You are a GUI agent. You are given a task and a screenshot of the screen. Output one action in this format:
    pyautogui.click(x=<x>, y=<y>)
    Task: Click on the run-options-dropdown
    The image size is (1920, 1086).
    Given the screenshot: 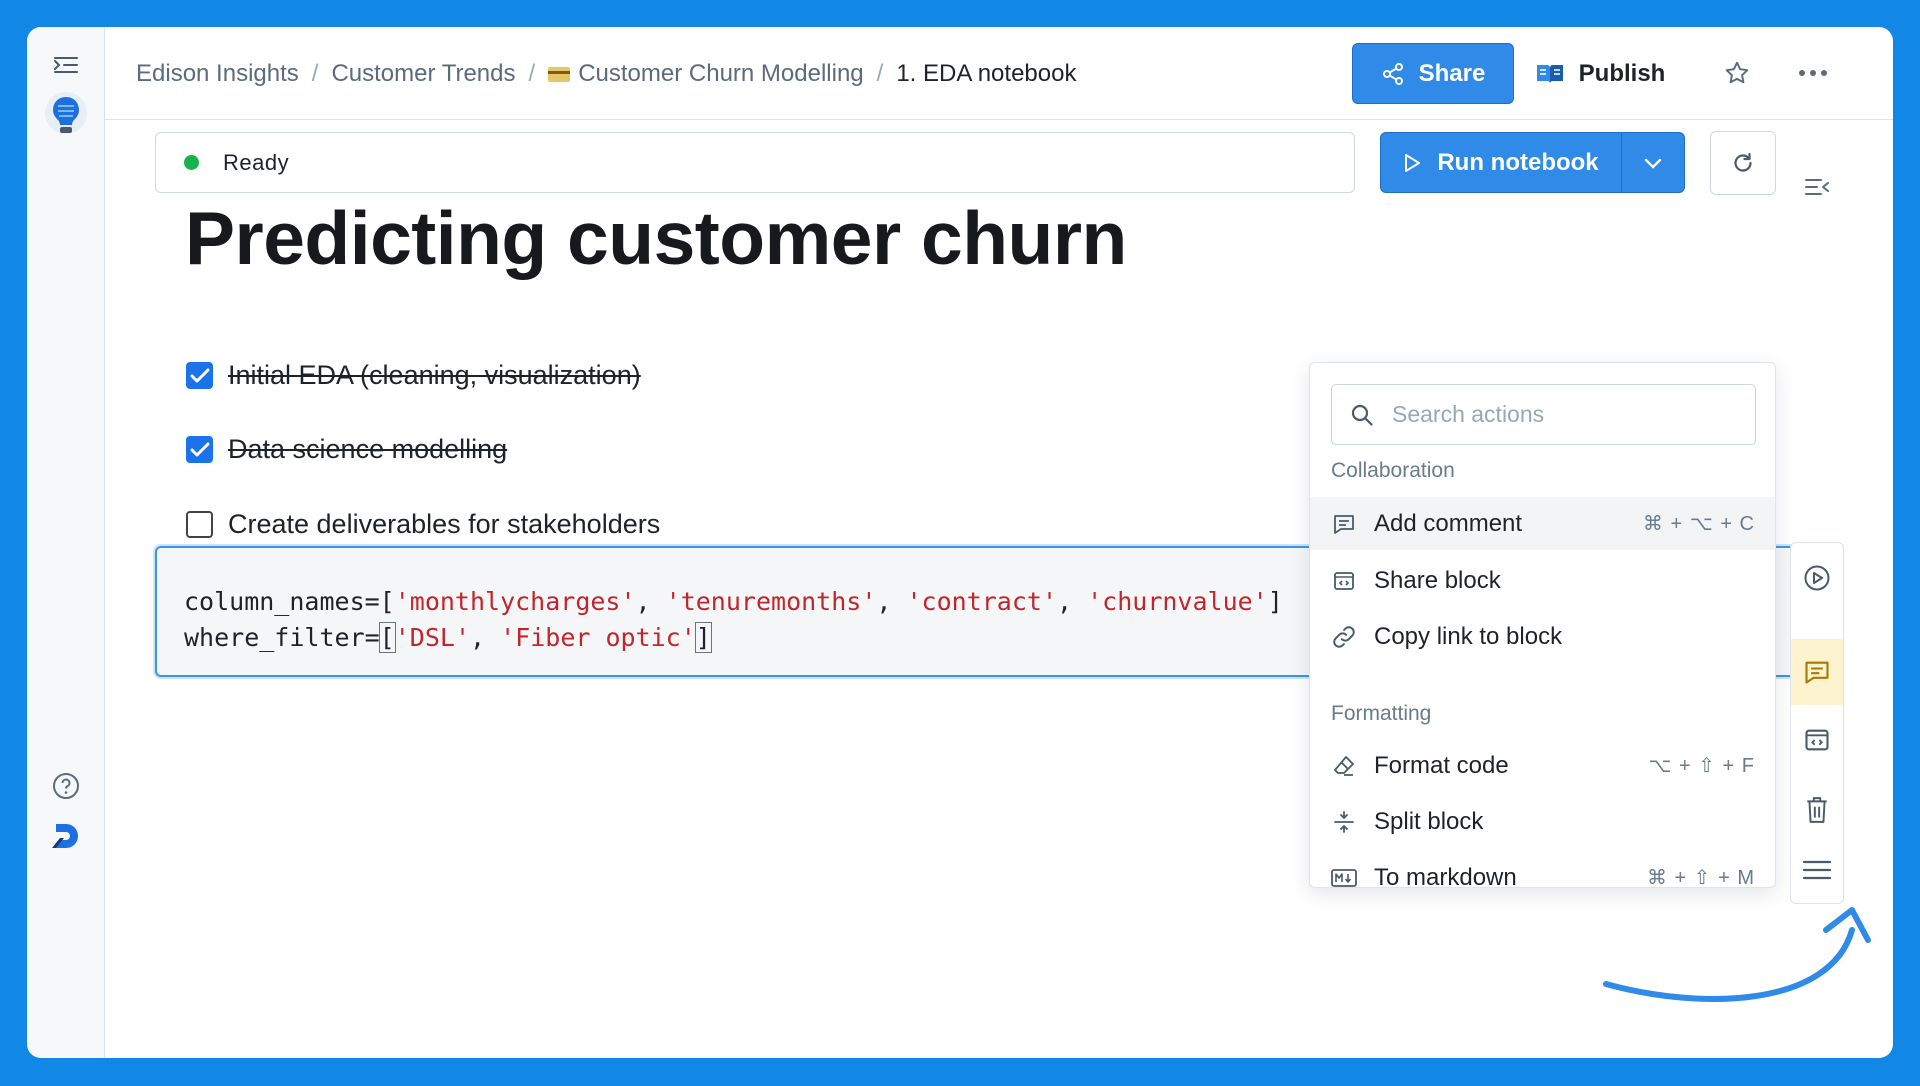 What is the action you would take?
    pyautogui.click(x=1653, y=162)
    